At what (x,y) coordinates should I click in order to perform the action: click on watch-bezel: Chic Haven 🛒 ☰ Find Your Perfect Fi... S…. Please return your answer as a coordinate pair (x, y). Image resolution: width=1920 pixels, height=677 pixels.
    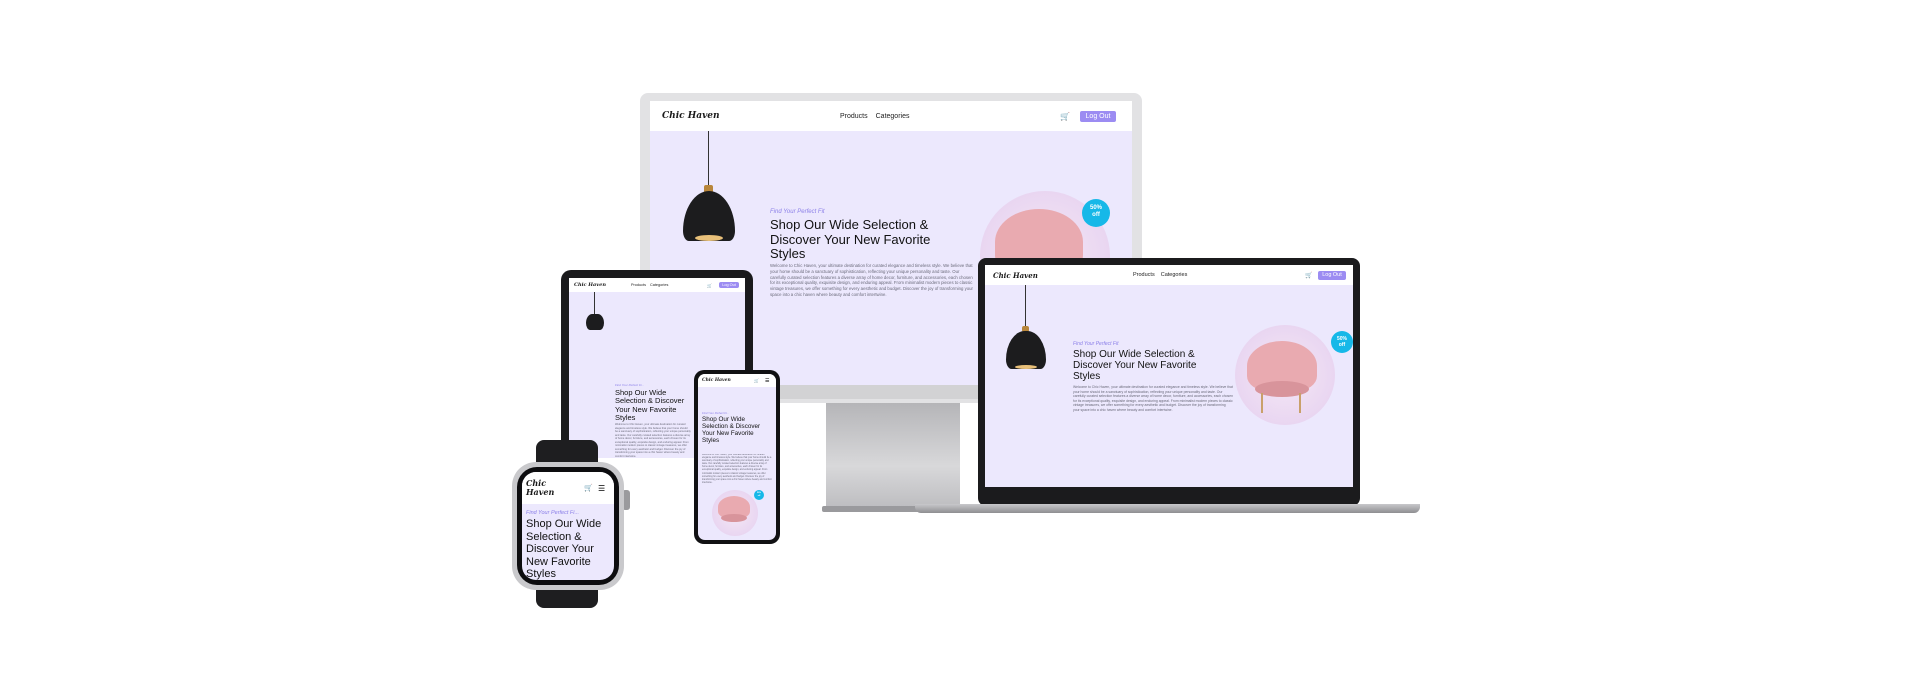
    Looking at the image, I should click on (568, 526).